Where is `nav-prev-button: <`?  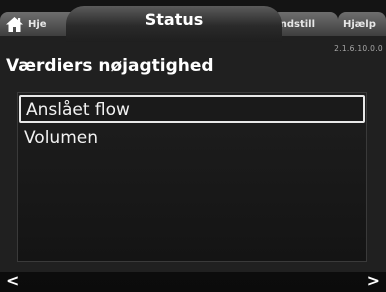 nav-prev-button: < is located at coordinates (12, 280).